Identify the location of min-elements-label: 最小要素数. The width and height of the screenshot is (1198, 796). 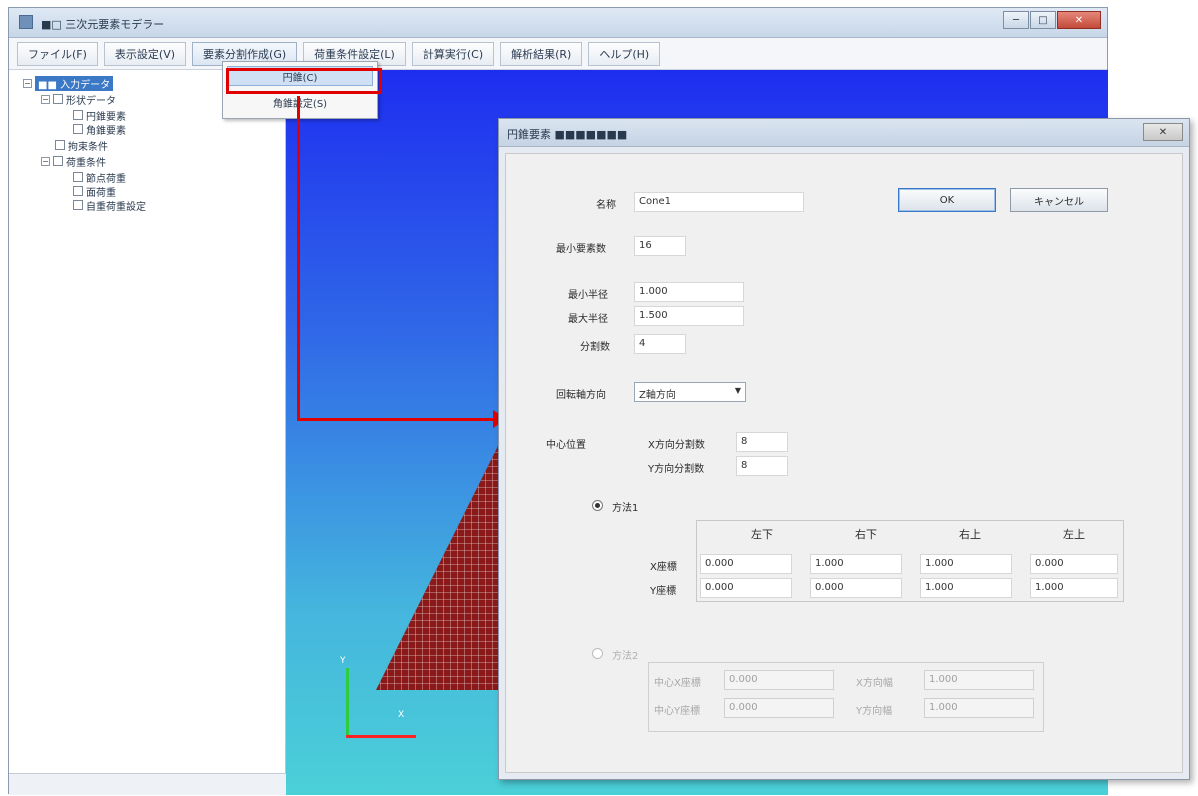
(581, 249).